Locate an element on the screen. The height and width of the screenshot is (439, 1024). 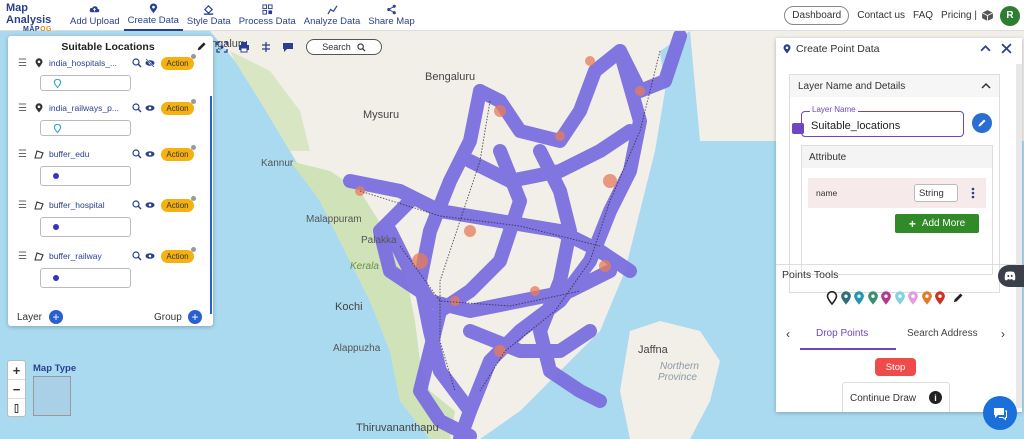
draw-pencil-icon is located at coordinates (958, 298).